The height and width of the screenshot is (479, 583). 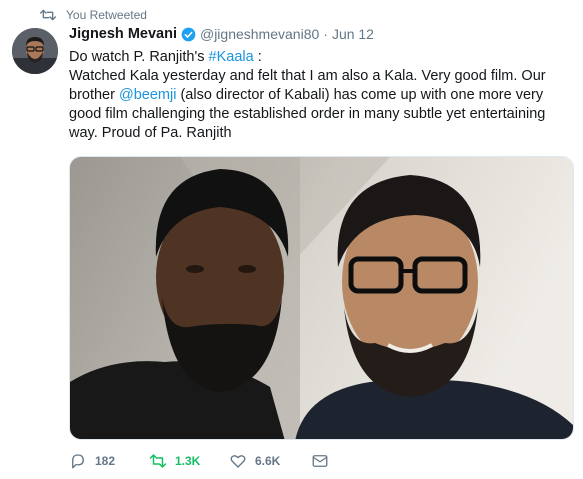 I want to click on reply-button: 182, so click(x=109, y=461).